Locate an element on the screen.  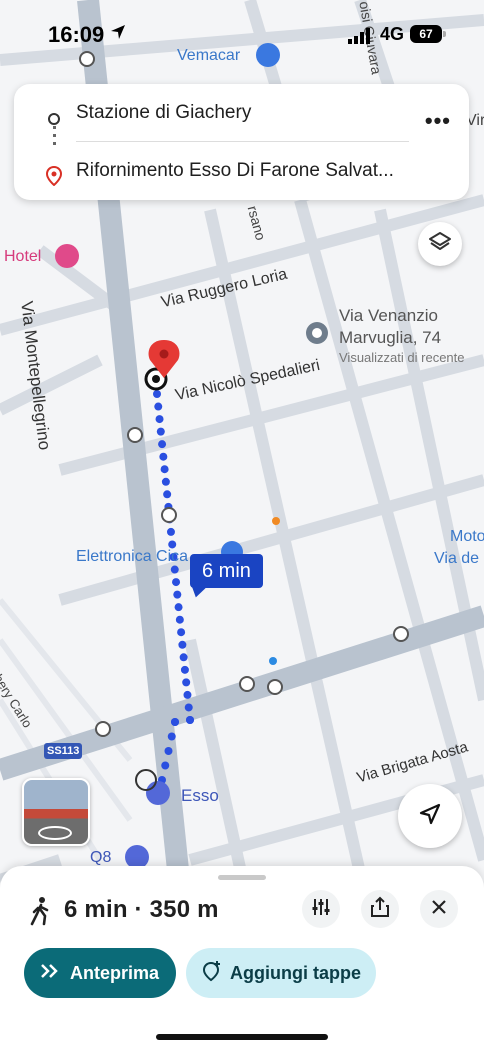
walk-icon is located at coordinates (41, 913).